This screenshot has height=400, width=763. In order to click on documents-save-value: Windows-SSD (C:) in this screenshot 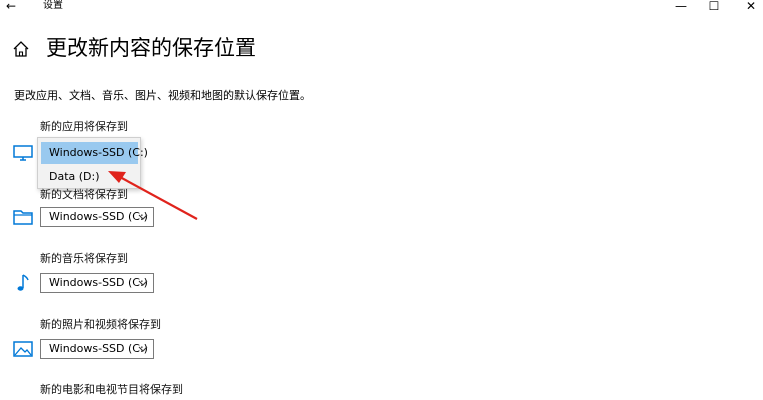, I will do `click(98, 216)`.